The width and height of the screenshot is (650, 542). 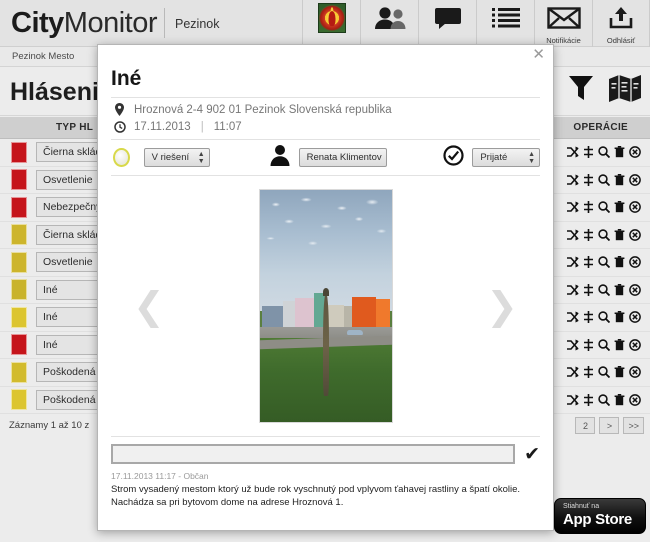 I want to click on status-select: V riešení ▲ ▼, so click(x=176, y=157).